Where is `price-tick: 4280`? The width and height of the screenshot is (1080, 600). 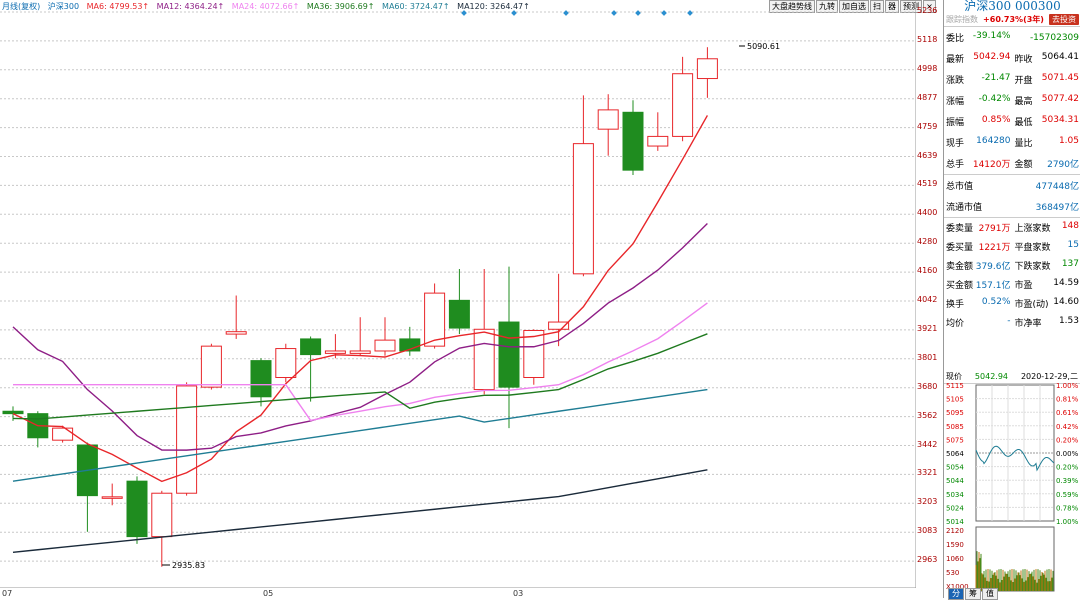 price-tick: 4280 is located at coordinates (927, 241).